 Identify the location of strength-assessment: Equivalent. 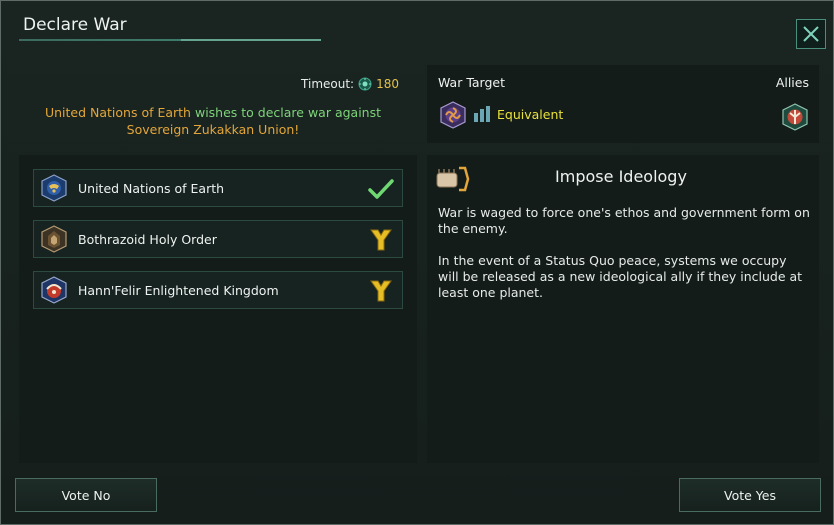
(530, 114).